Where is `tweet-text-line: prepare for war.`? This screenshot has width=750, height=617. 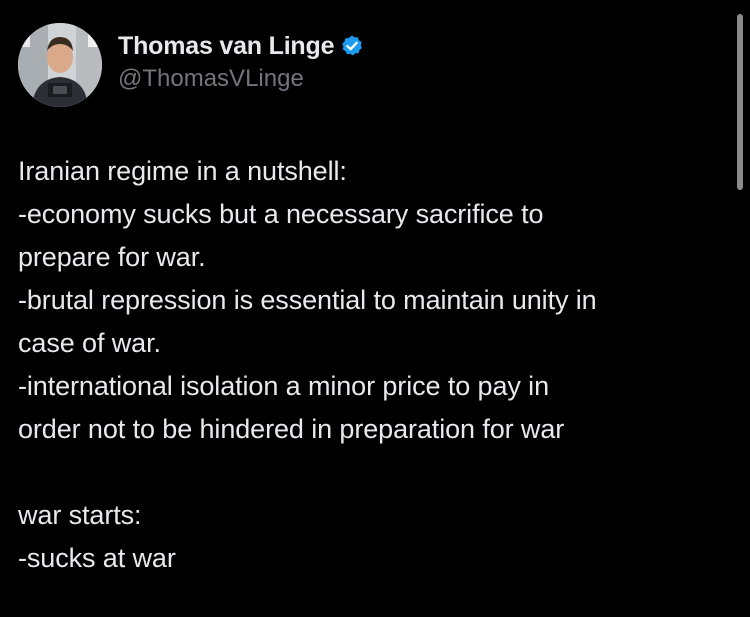 tweet-text-line: prepare for war. is located at coordinates (112, 257).